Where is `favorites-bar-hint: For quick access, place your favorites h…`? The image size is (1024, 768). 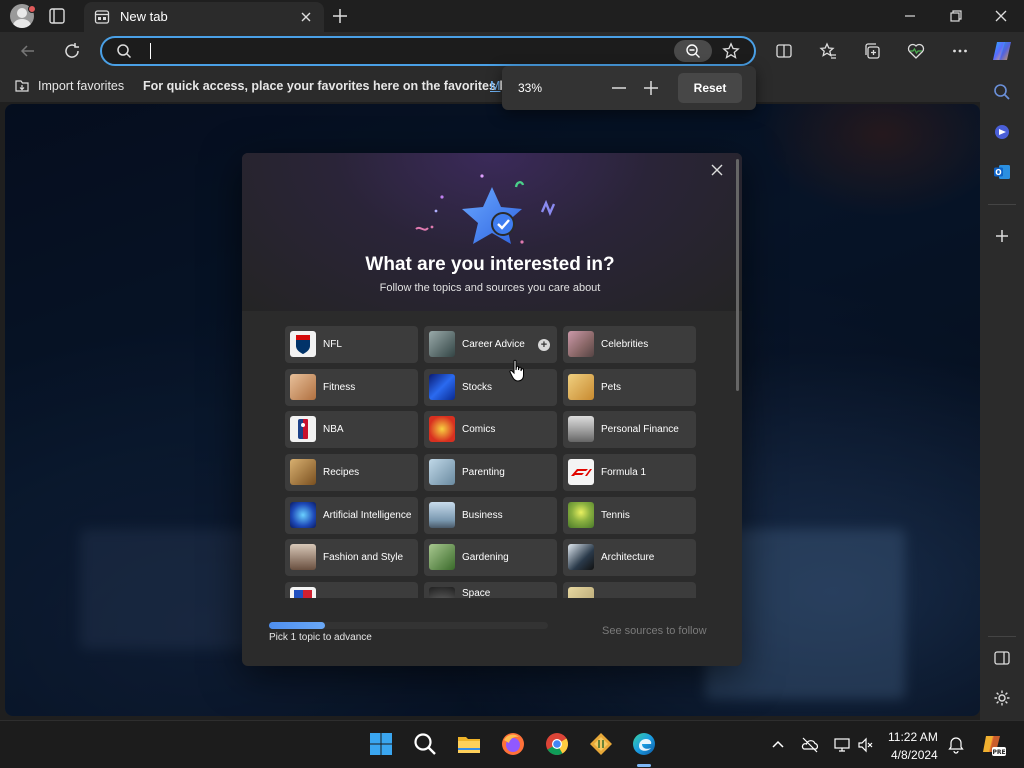
favorites-bar-hint: For quick access, place your favorites h… is located at coordinates (332, 86).